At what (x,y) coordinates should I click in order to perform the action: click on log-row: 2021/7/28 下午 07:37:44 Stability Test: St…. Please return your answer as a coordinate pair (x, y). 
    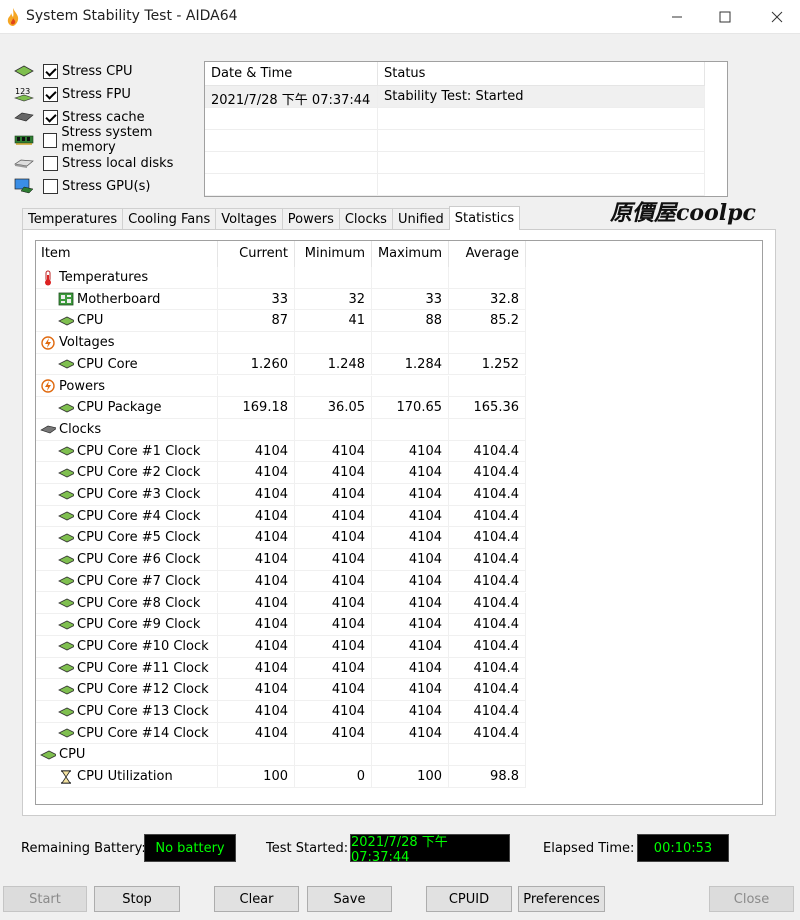
    Looking at the image, I should click on (455, 97).